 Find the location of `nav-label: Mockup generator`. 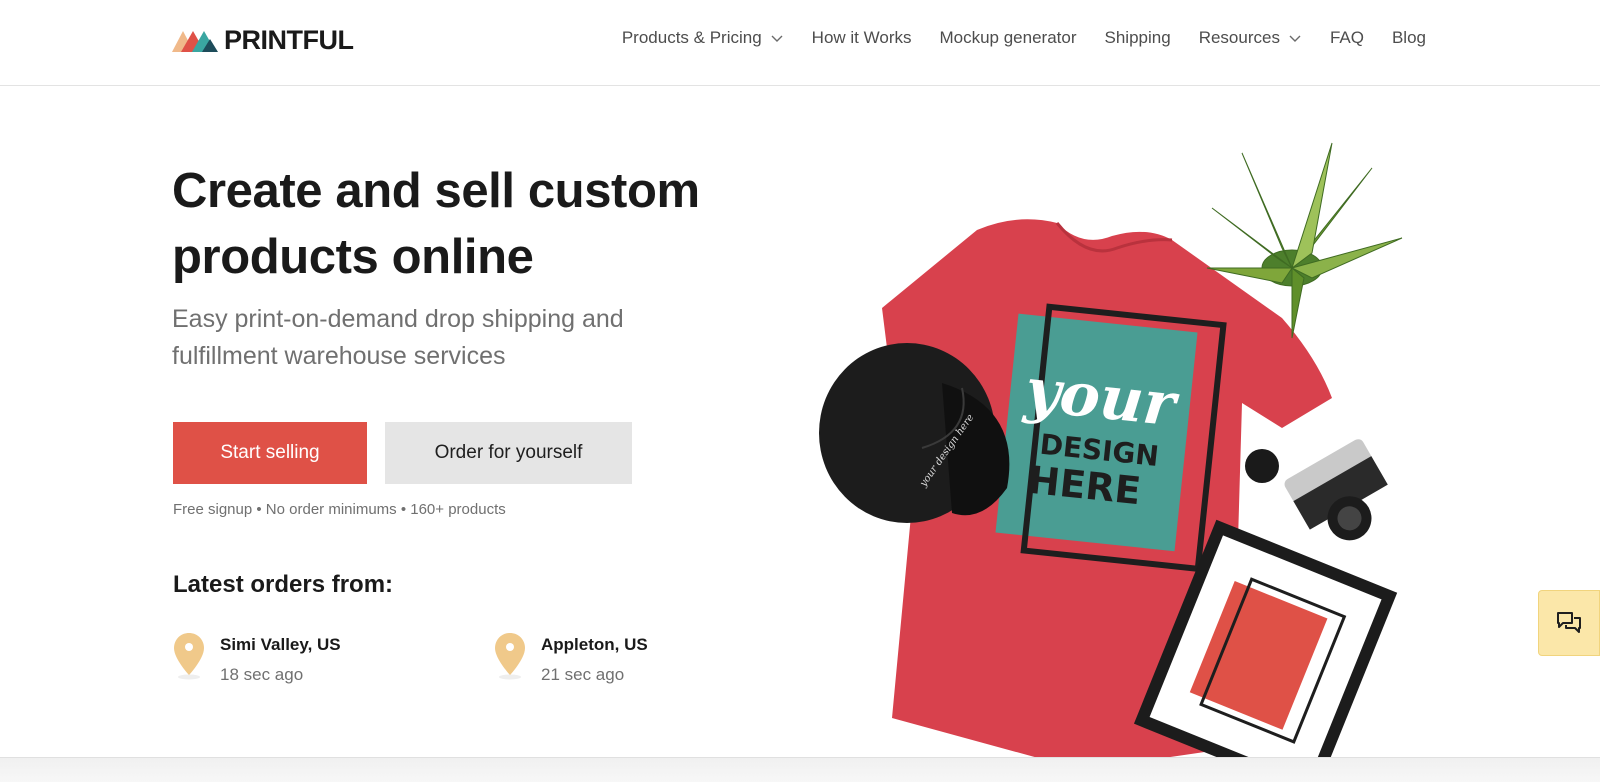

nav-label: Mockup generator is located at coordinates (1008, 37).